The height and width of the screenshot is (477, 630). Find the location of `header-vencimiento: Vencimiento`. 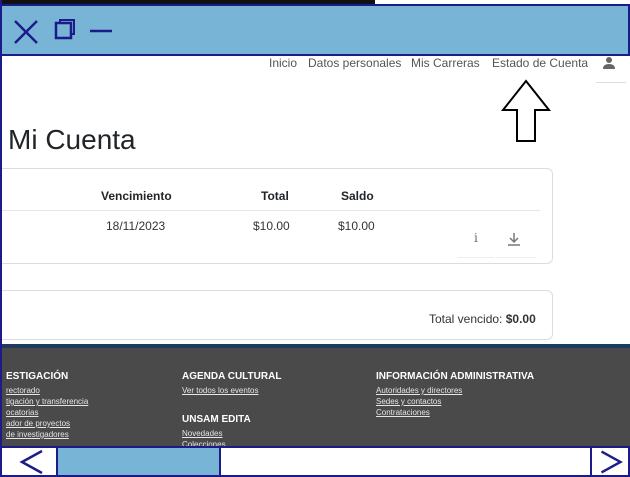

header-vencimiento: Vencimiento is located at coordinates (136, 196).